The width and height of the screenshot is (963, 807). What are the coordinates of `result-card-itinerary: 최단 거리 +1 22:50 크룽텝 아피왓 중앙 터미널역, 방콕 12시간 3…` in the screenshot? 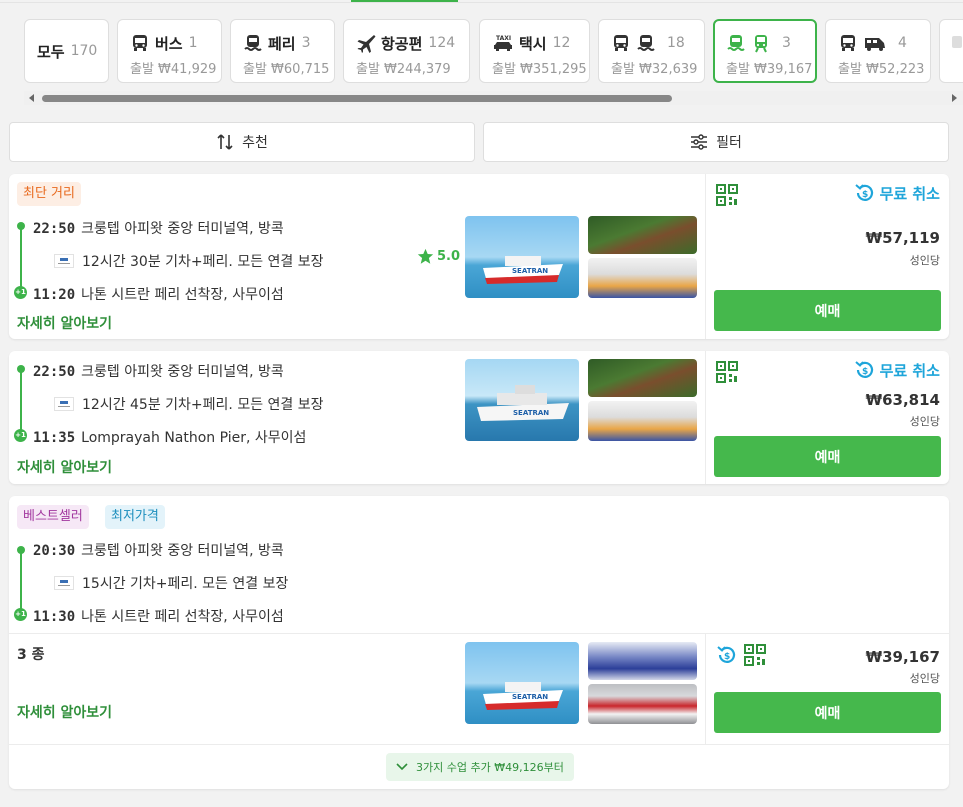 It's located at (357, 256).